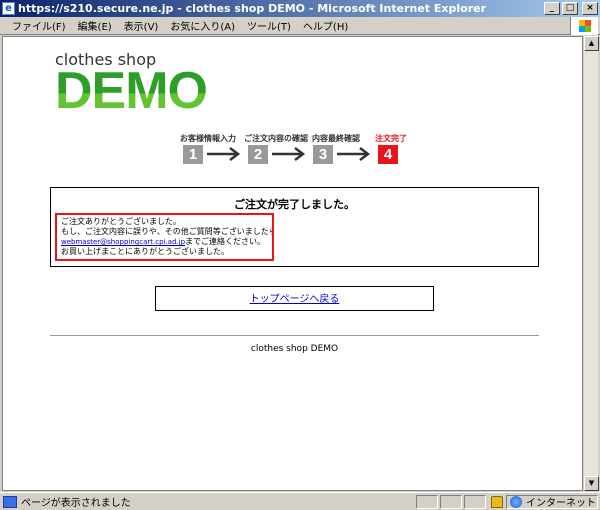 The image size is (600, 510). I want to click on scroll-down-button: ▼, so click(591, 483).